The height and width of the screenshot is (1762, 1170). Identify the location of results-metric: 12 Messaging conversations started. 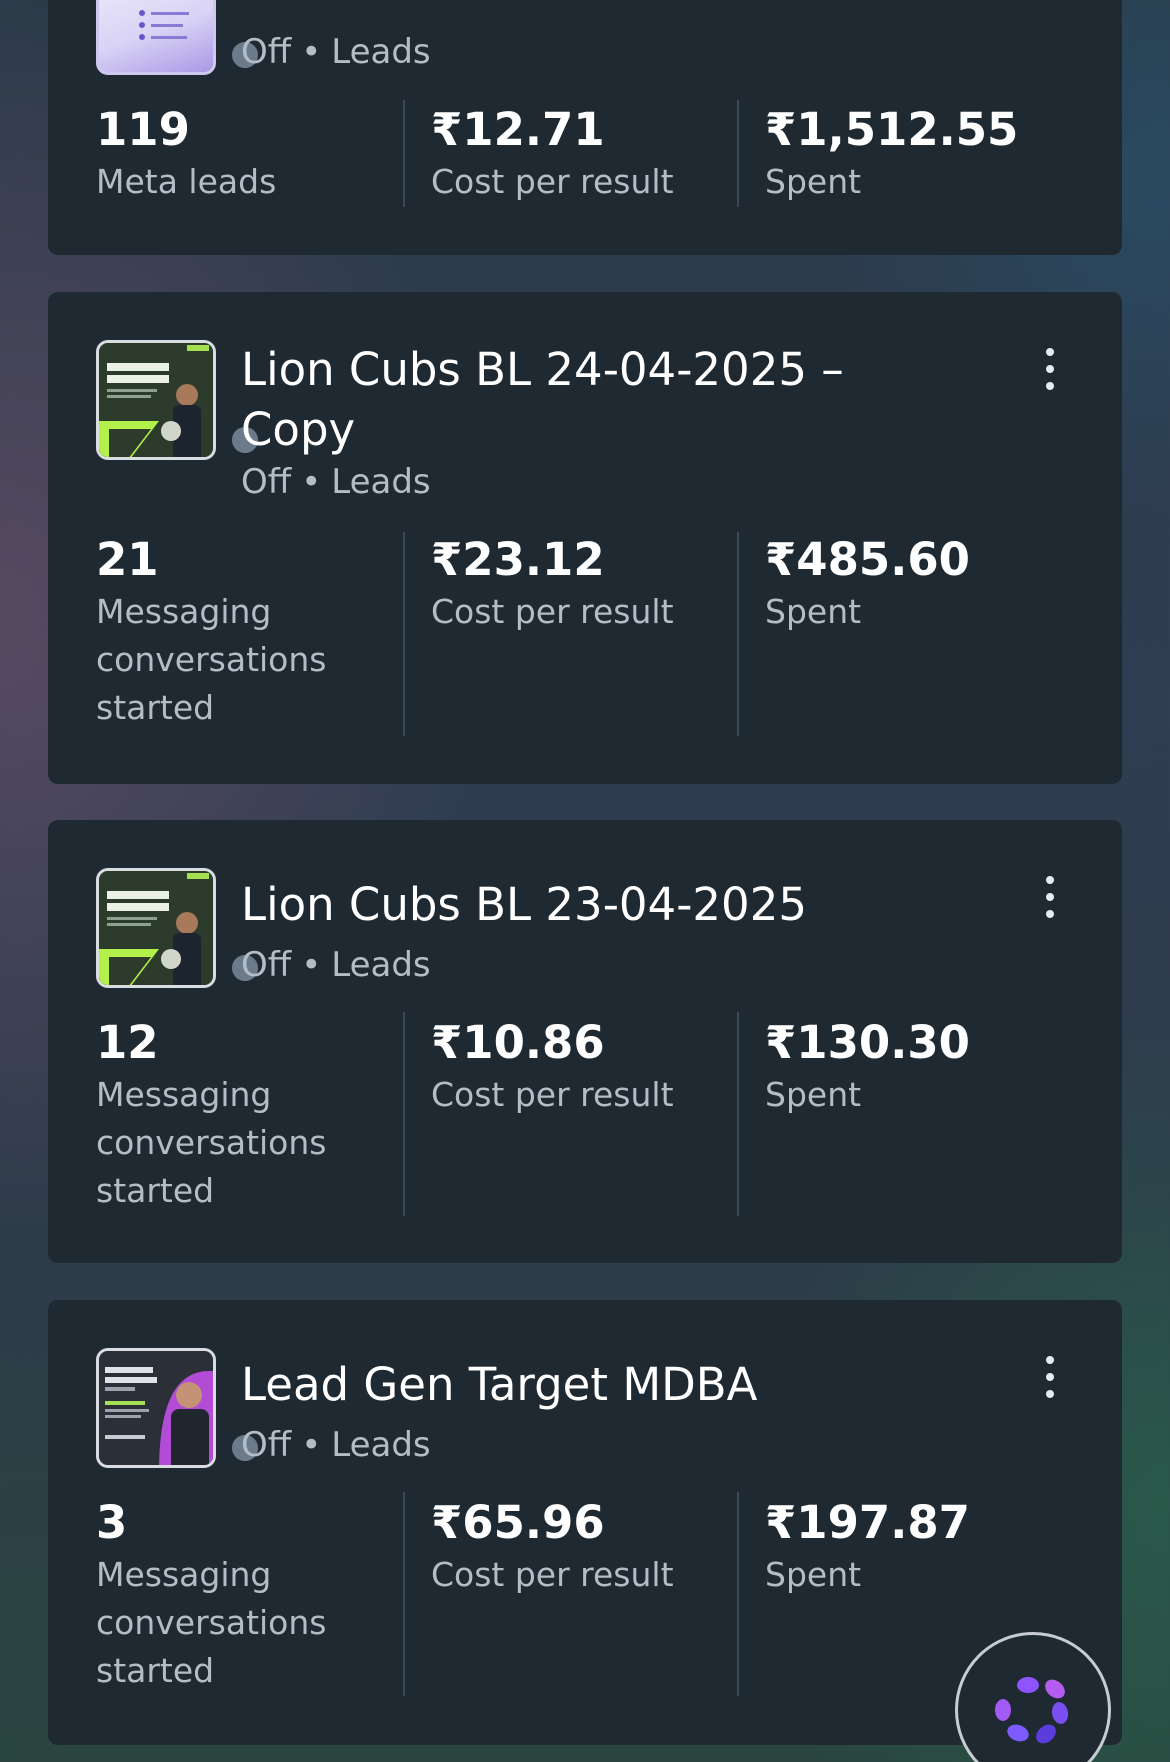
(226, 1115).